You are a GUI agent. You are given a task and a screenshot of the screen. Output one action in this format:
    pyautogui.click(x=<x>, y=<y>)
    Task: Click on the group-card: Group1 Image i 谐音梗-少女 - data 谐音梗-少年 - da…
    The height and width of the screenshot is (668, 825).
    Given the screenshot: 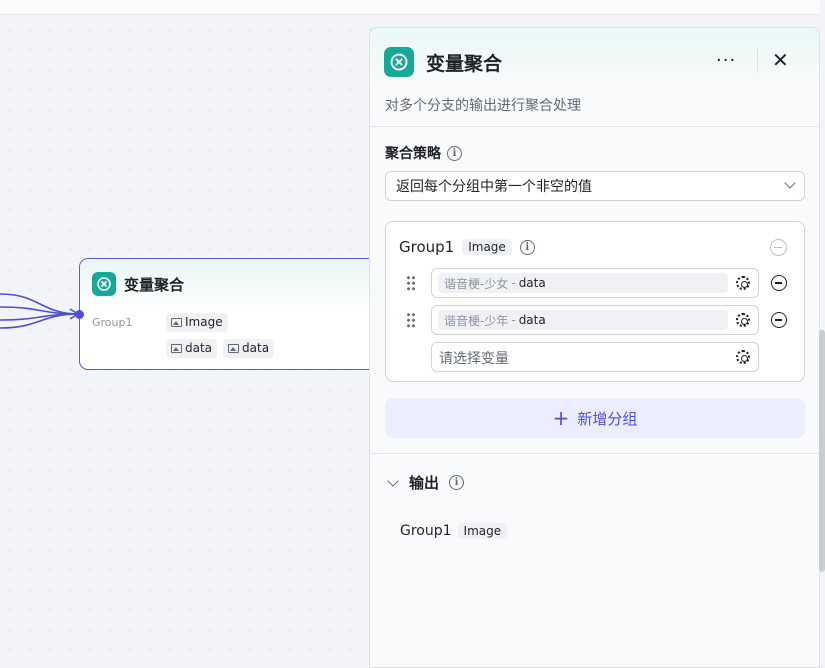 What is the action you would take?
    pyautogui.click(x=595, y=301)
    